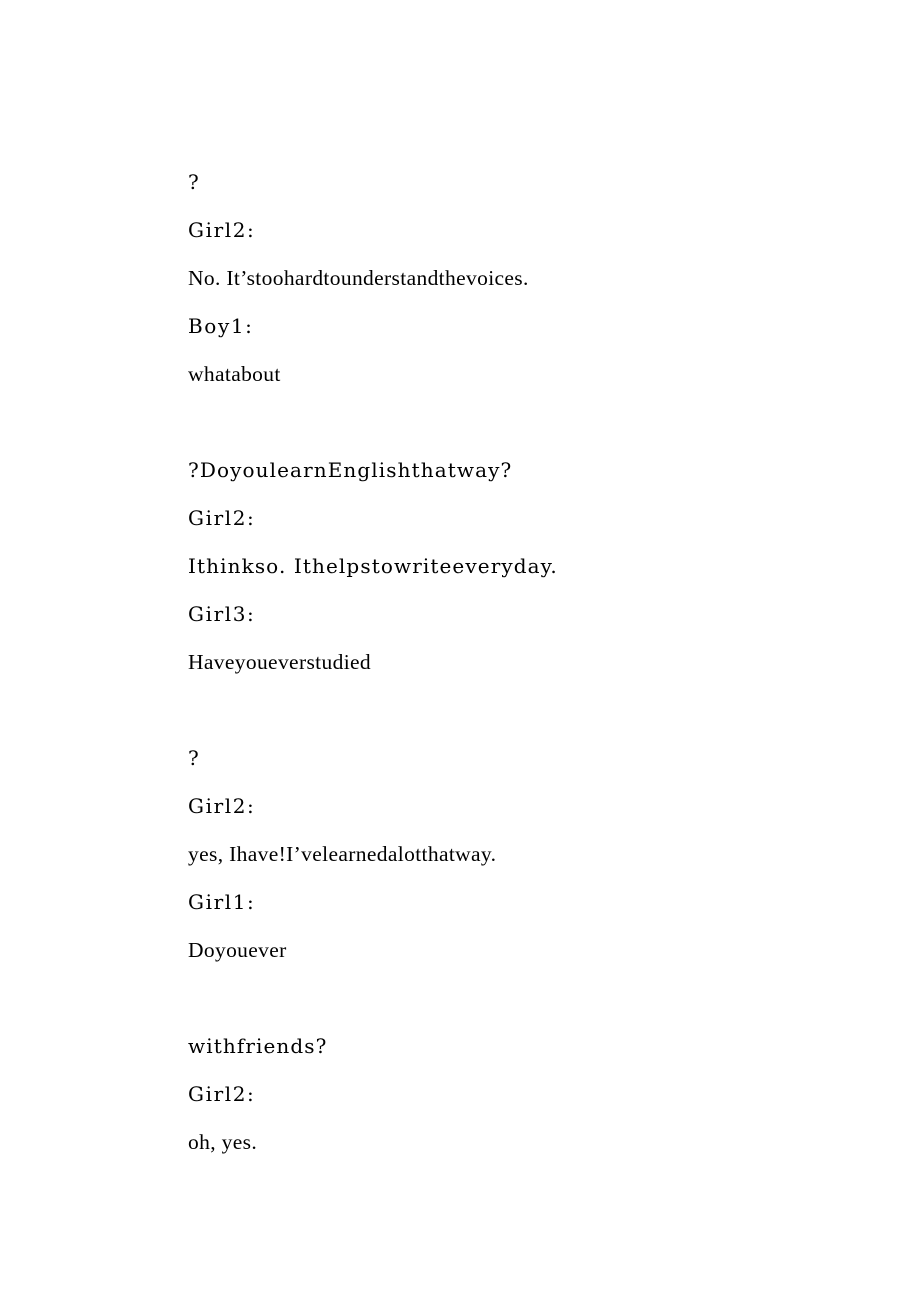  Describe the element at coordinates (280, 662) in the screenshot. I see `dialogue-line: Haveyoueverstudied` at that location.